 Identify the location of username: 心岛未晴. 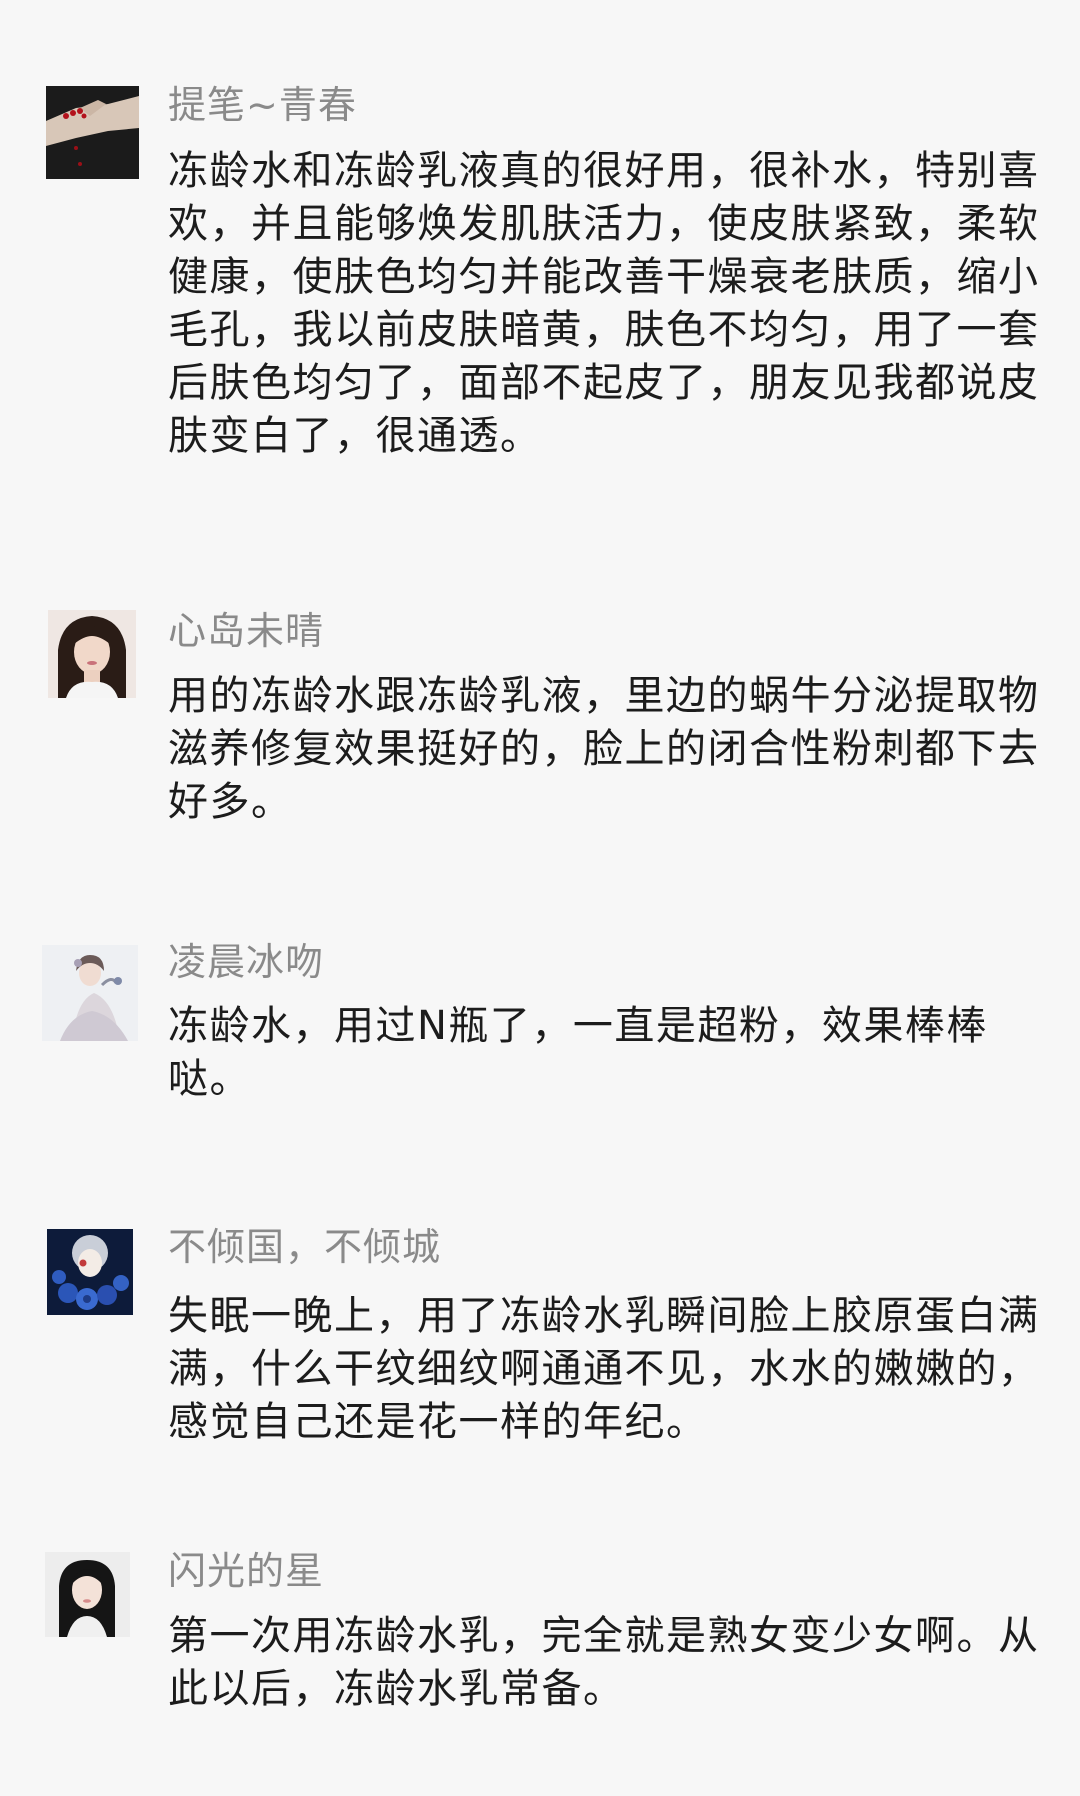
(246, 631).